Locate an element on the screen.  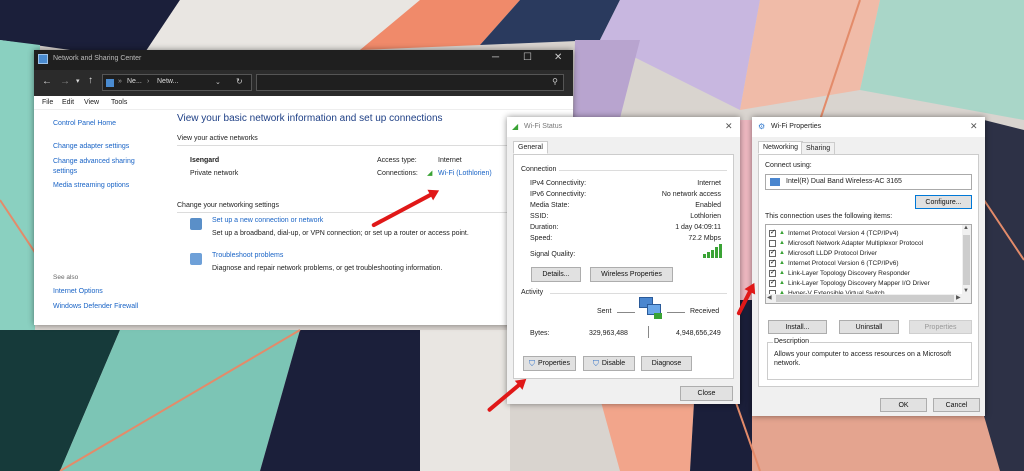
menu-tools: Tools is located at coordinates (119, 102).